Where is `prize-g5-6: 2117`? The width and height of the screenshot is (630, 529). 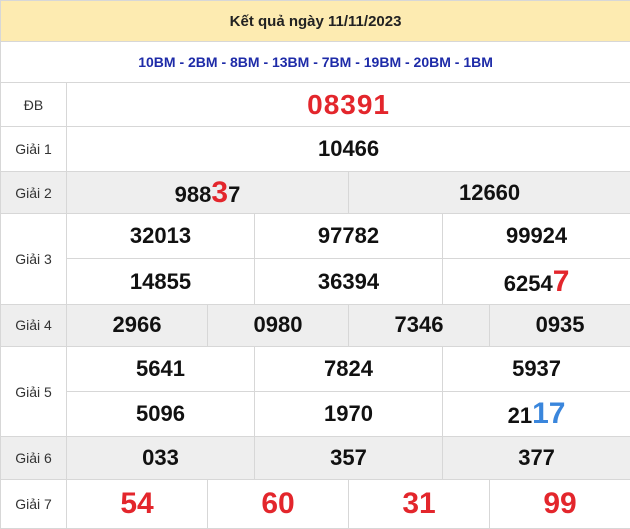
prize-g5-6: 2117 is located at coordinates (535, 414).